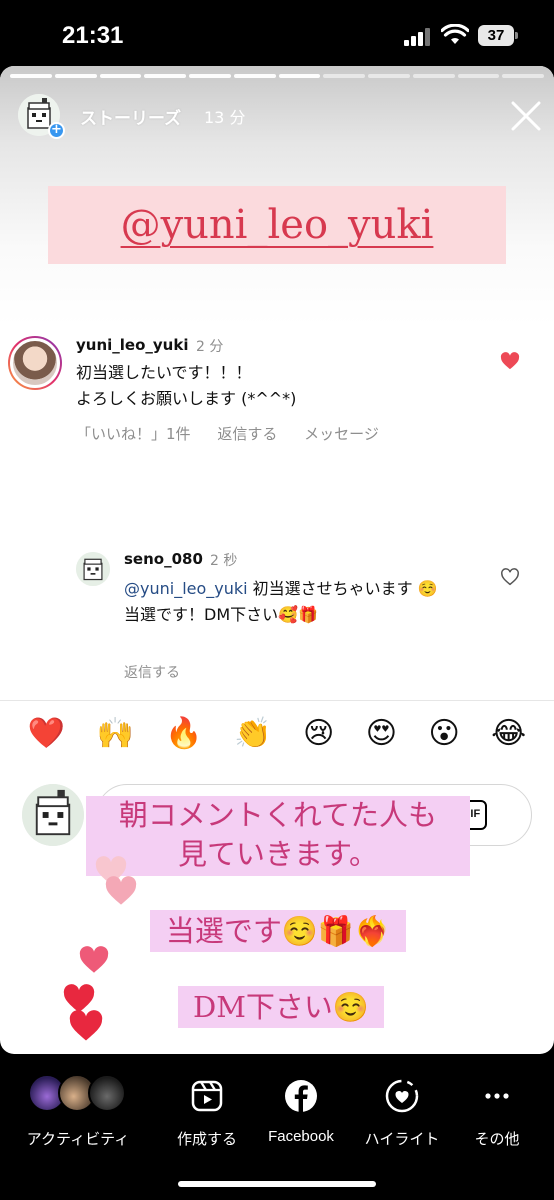 Image resolution: width=554 pixels, height=1200 pixels. I want to click on comment-reply-button: 返信する, so click(247, 434).